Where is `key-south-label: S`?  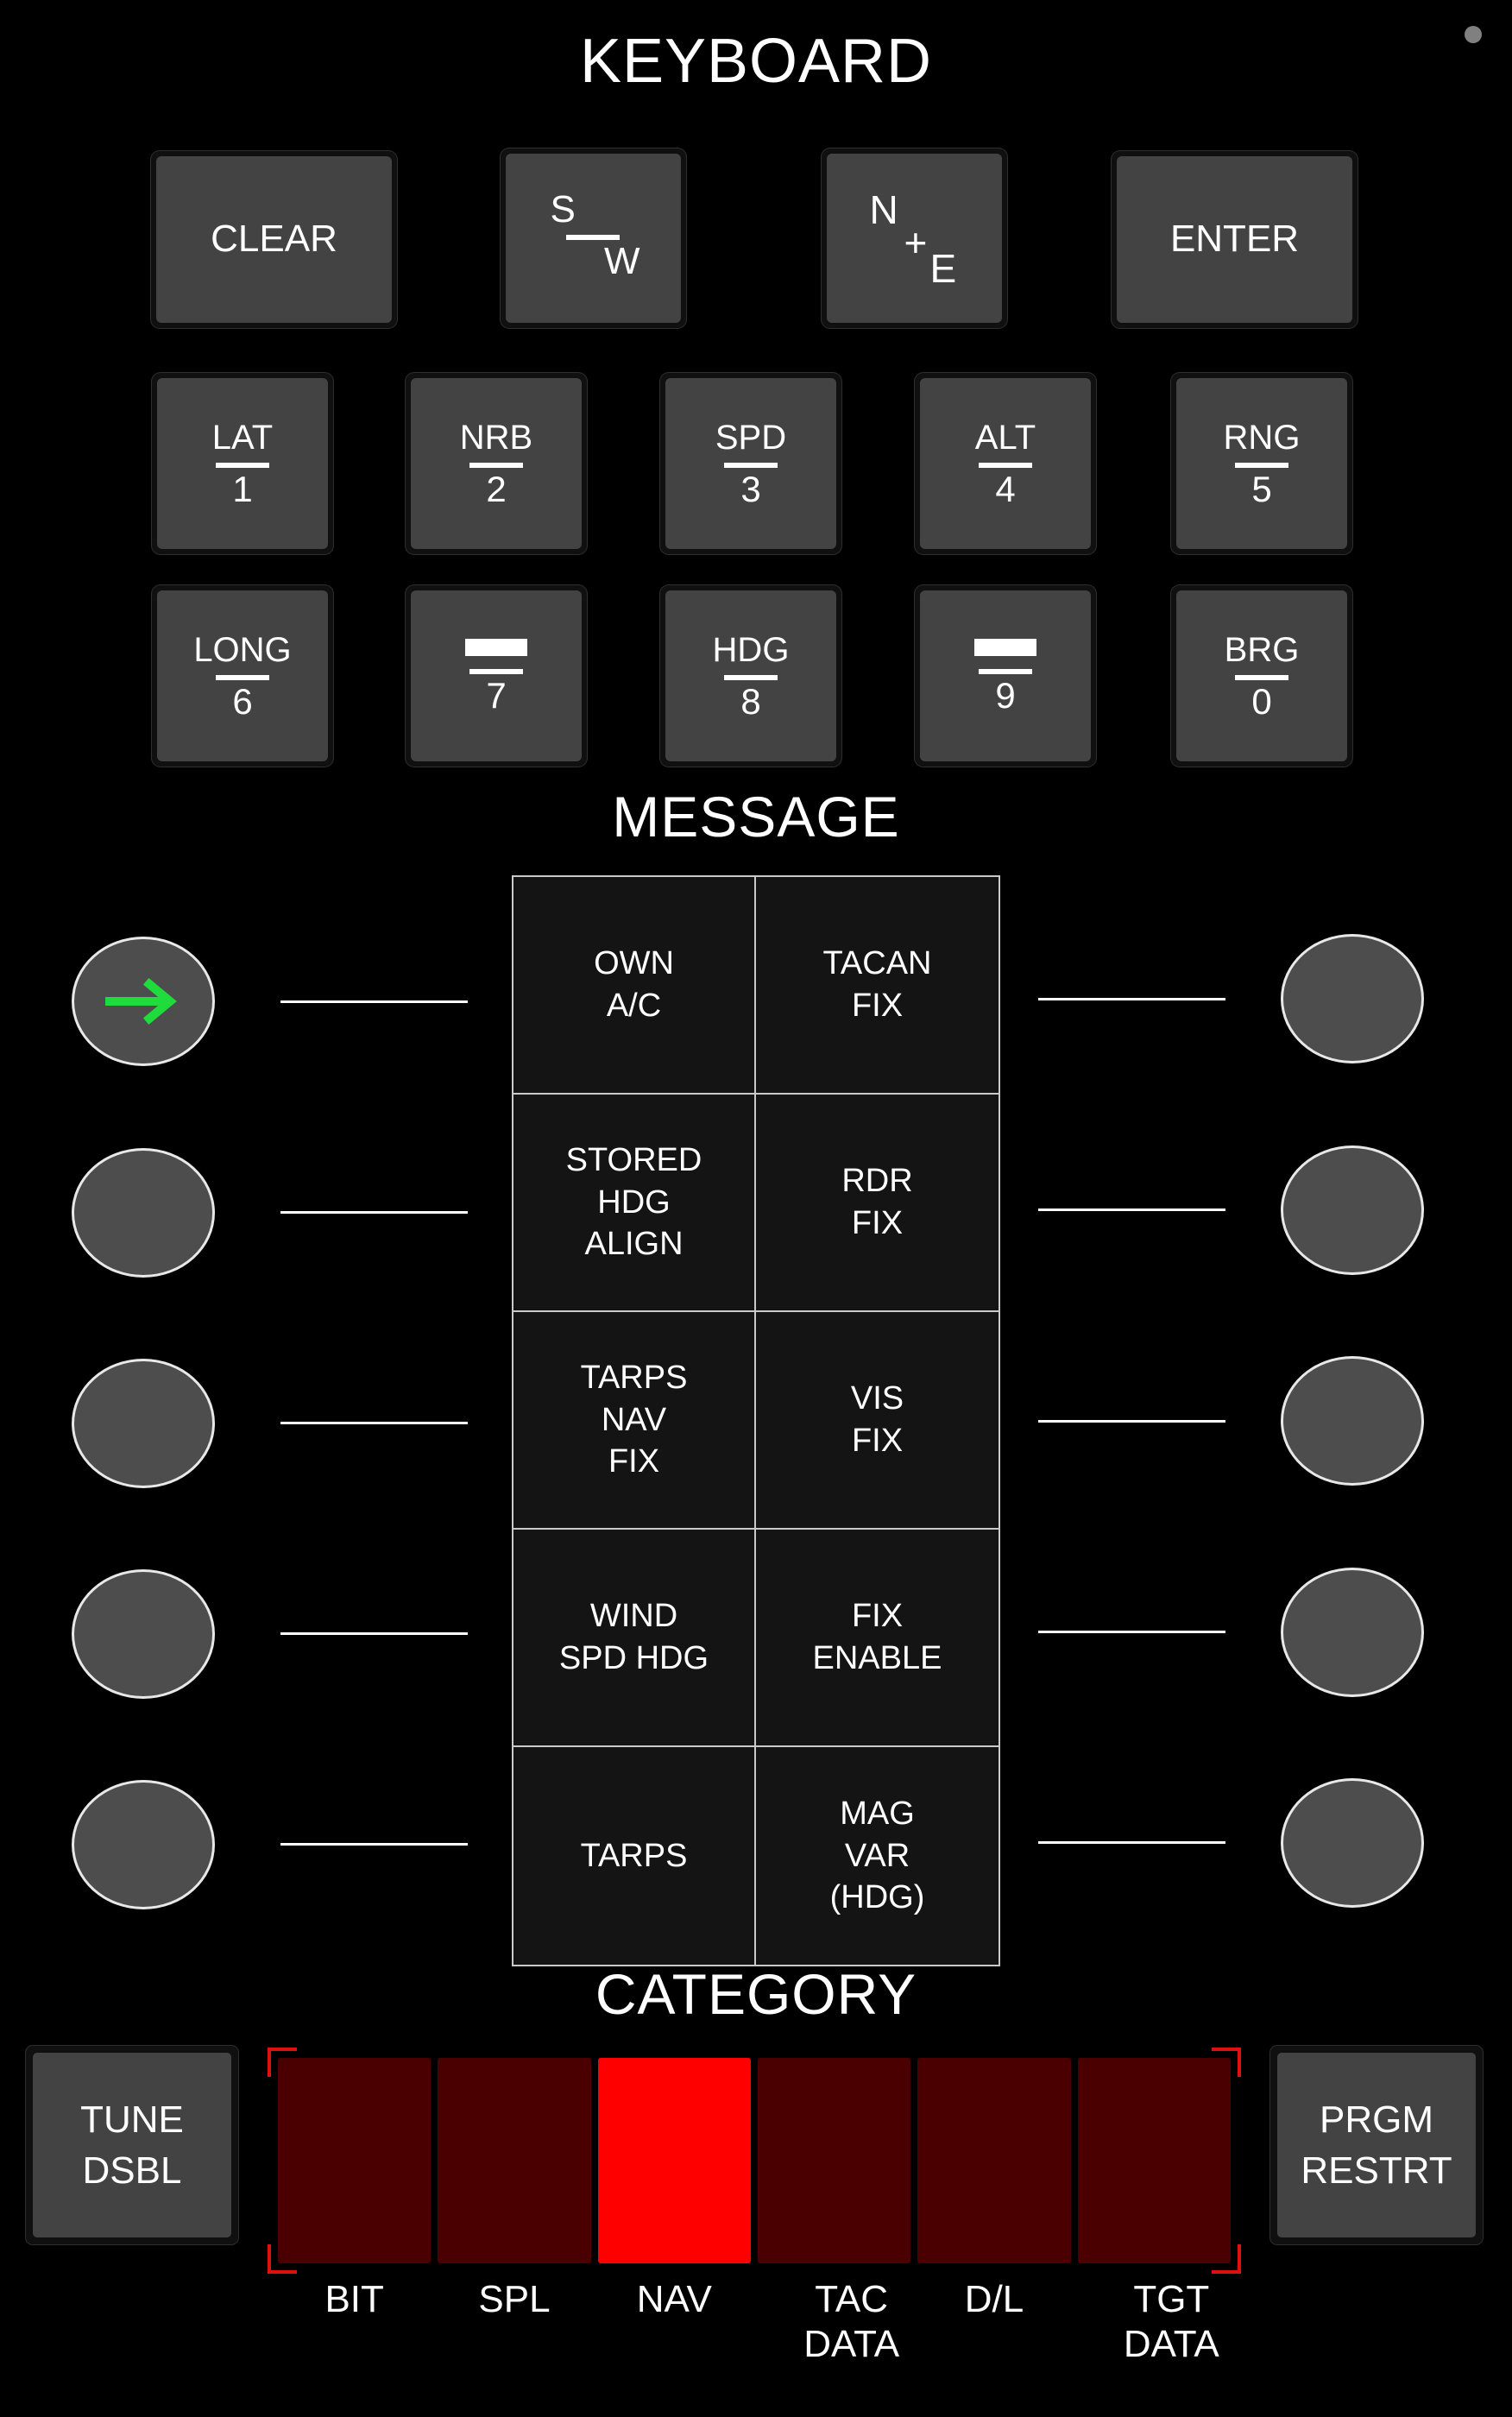 key-south-label: S is located at coordinates (563, 209).